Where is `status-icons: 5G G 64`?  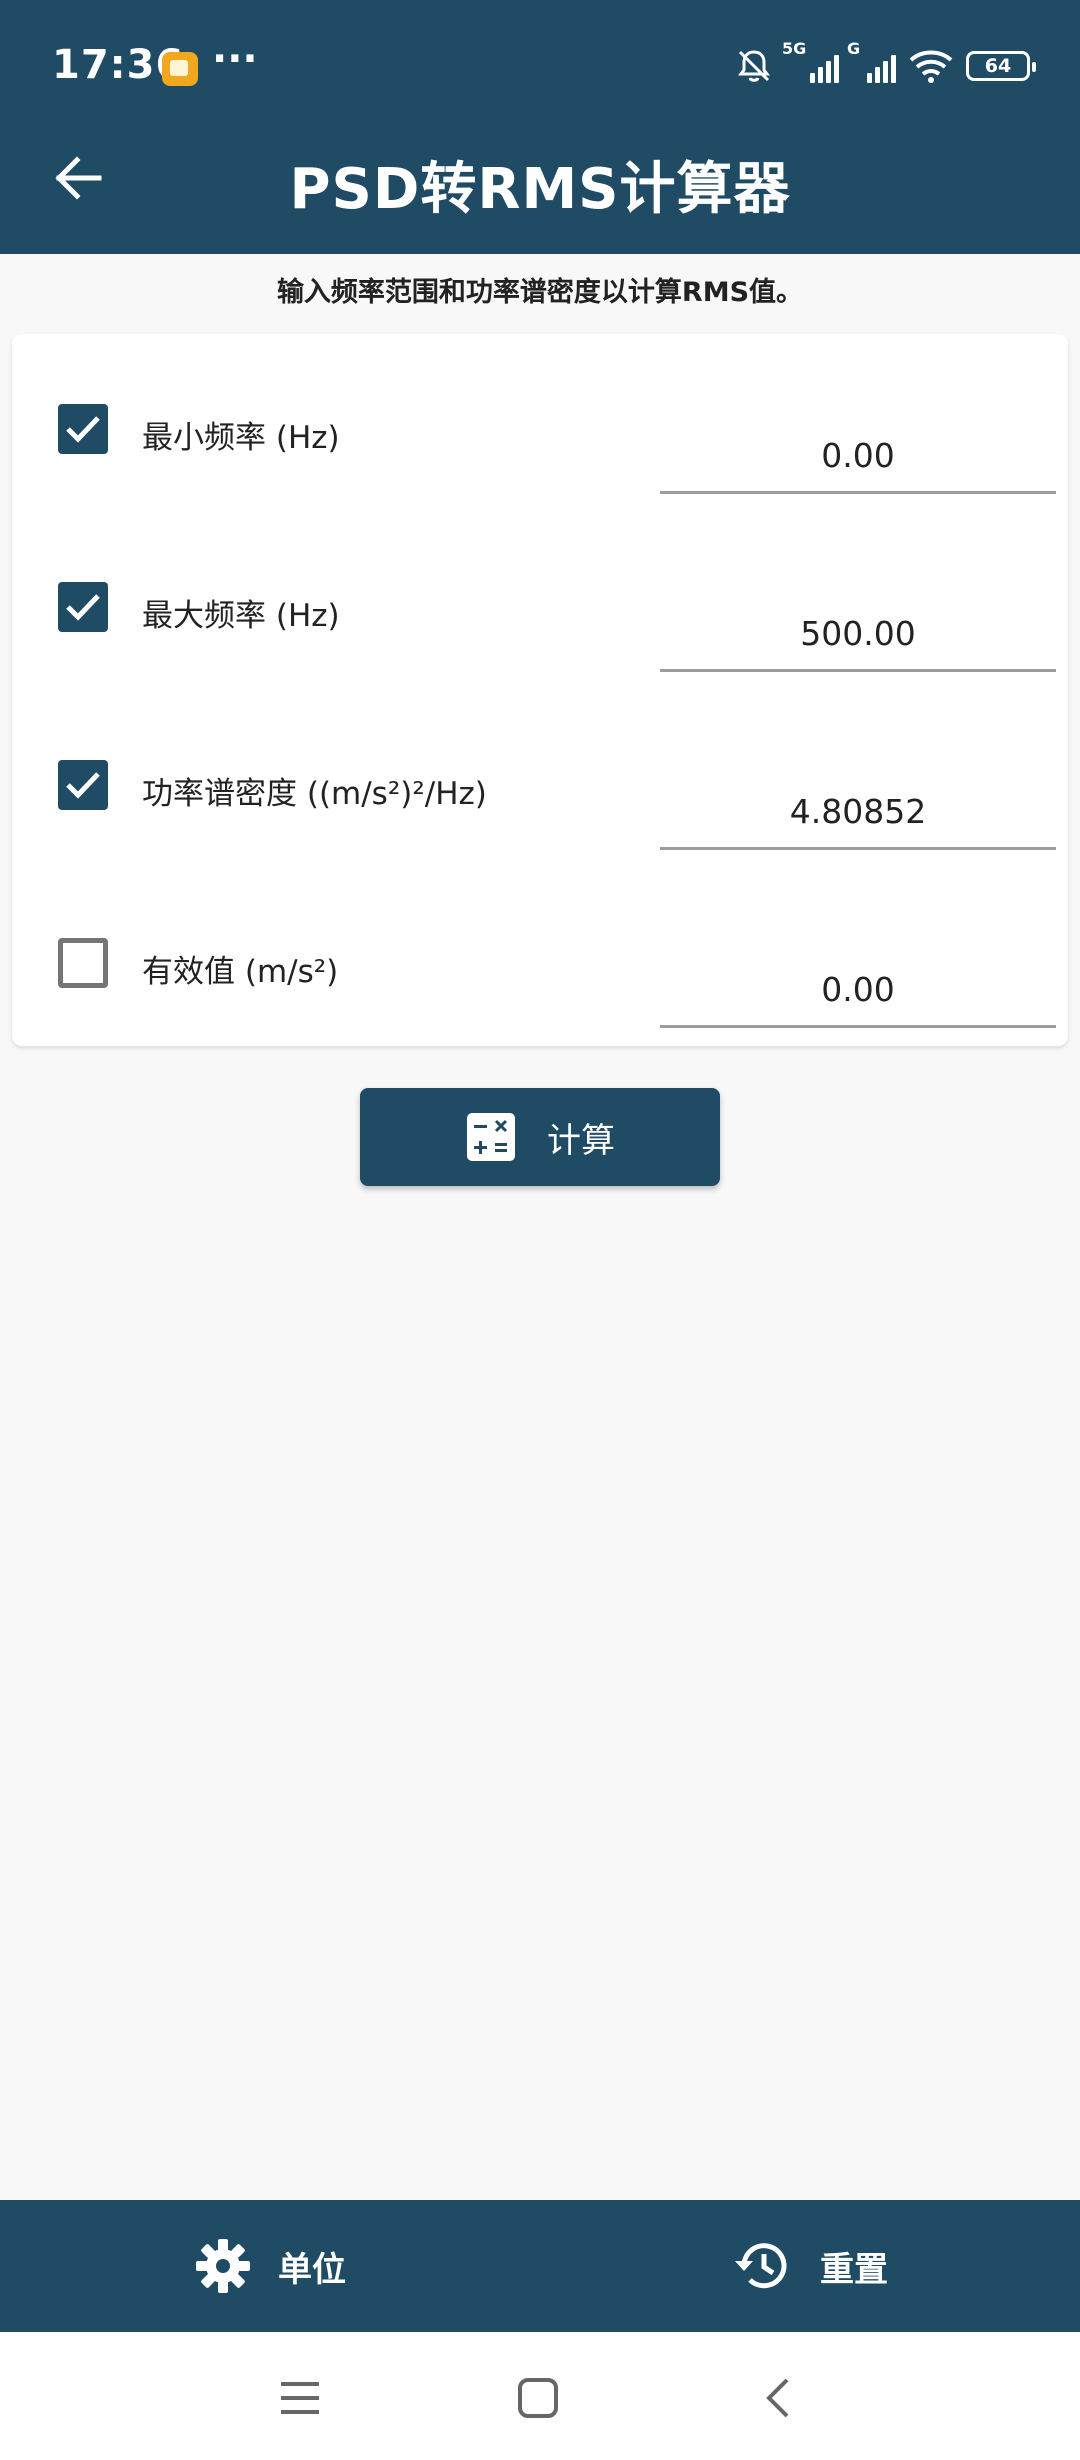
status-icons: 5G G 64 is located at coordinates (885, 63).